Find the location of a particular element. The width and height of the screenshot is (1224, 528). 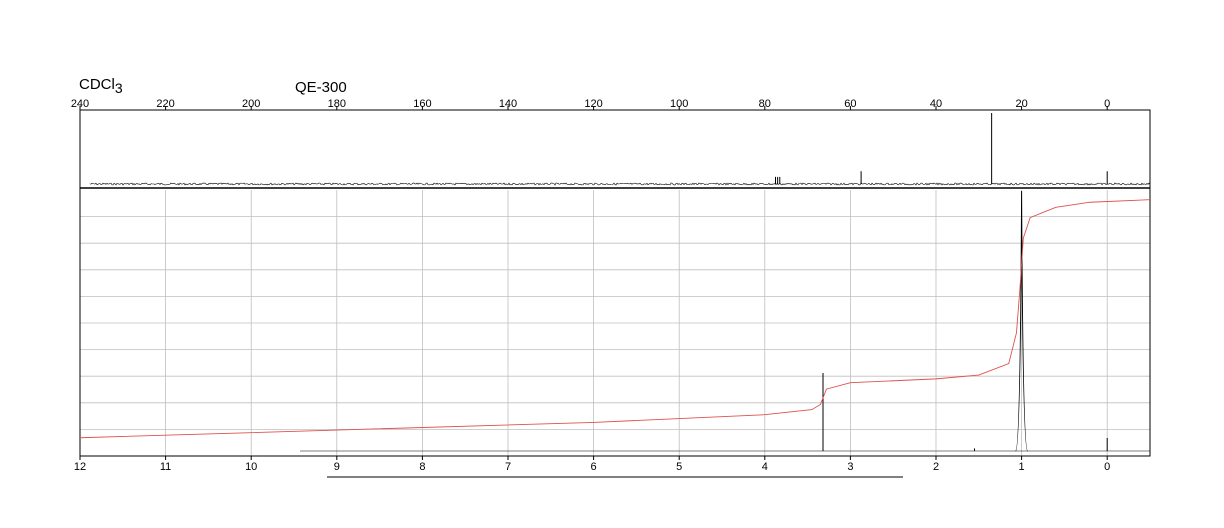

h1-tick-label-5: 5 is located at coordinates (679, 467).